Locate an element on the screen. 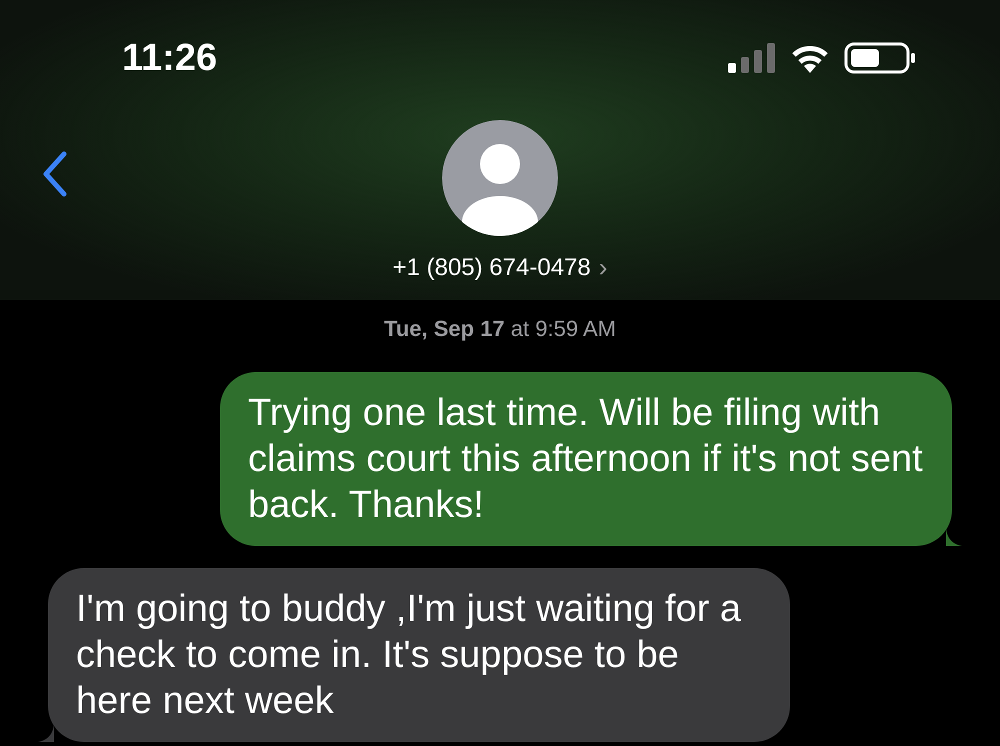 The height and width of the screenshot is (746, 1000). message-timestamp: Tue, Sep 17 at 9:59 AM is located at coordinates (500, 329).